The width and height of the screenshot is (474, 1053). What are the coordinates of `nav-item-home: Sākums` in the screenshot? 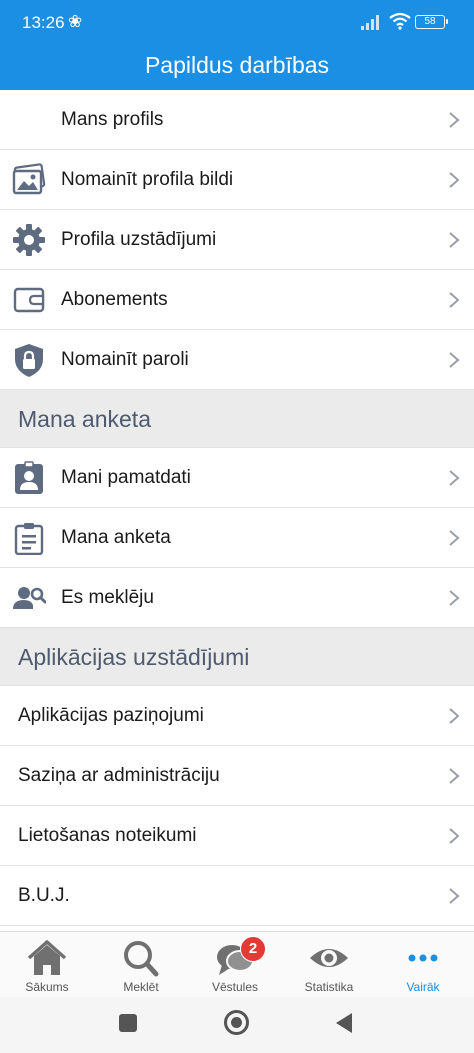 It's located at (47, 965).